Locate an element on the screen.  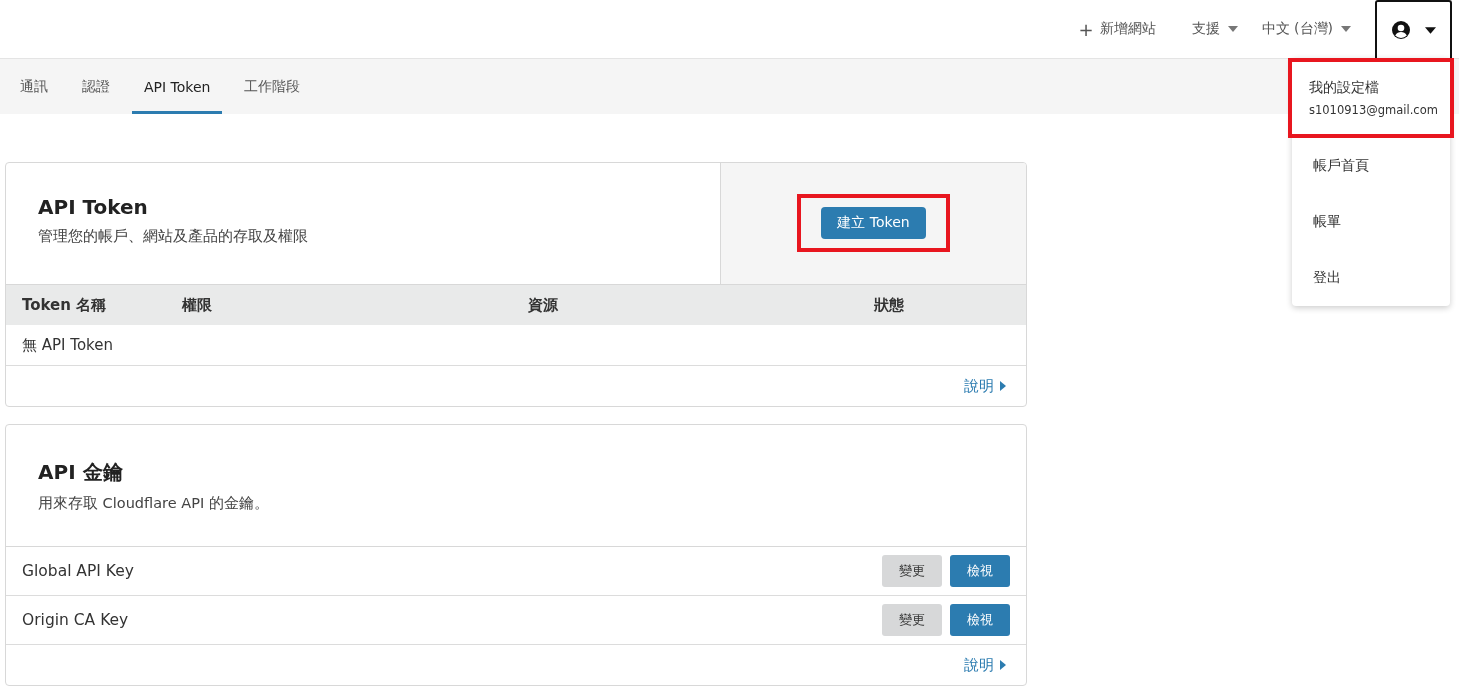
menu-item: 帳戶首頁 is located at coordinates (1371, 166).